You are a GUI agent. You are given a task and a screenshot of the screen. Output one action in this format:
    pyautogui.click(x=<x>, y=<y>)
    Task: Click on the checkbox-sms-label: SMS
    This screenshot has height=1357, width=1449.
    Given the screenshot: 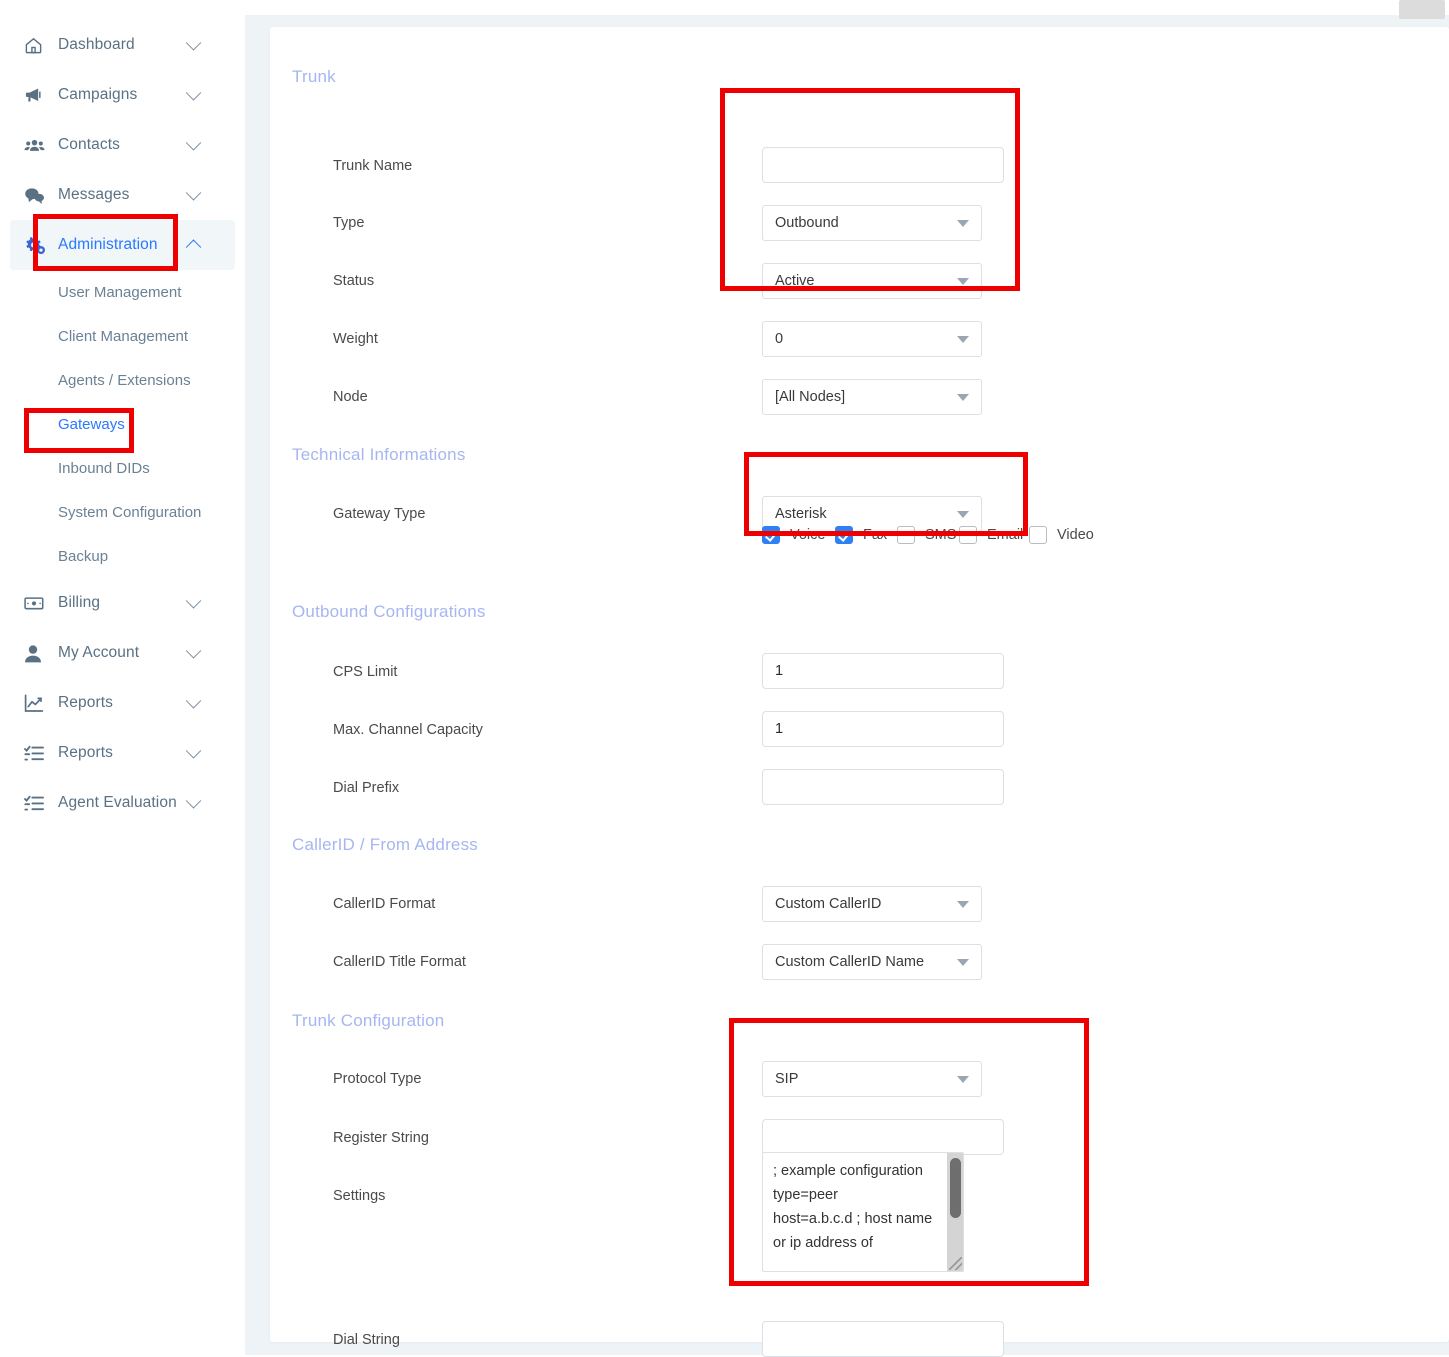 What is the action you would take?
    pyautogui.click(x=941, y=535)
    